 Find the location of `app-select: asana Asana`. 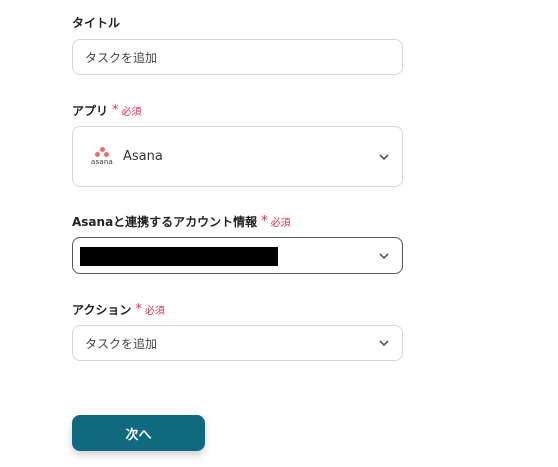

app-select: asana Asana is located at coordinates (237, 156).